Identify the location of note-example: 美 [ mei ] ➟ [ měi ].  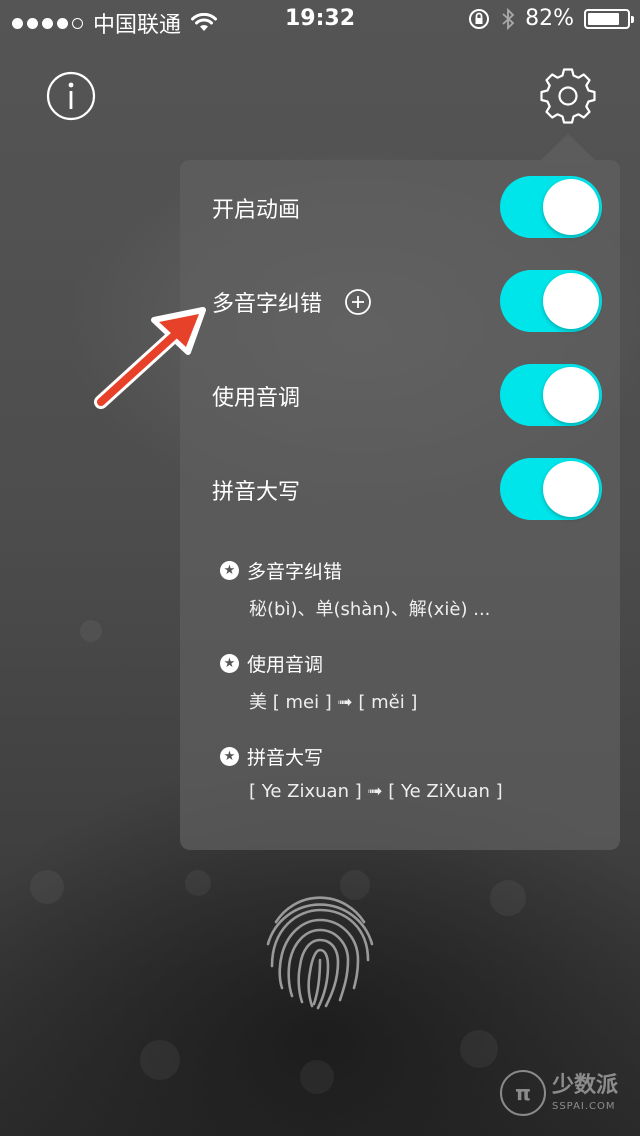
(333, 702).